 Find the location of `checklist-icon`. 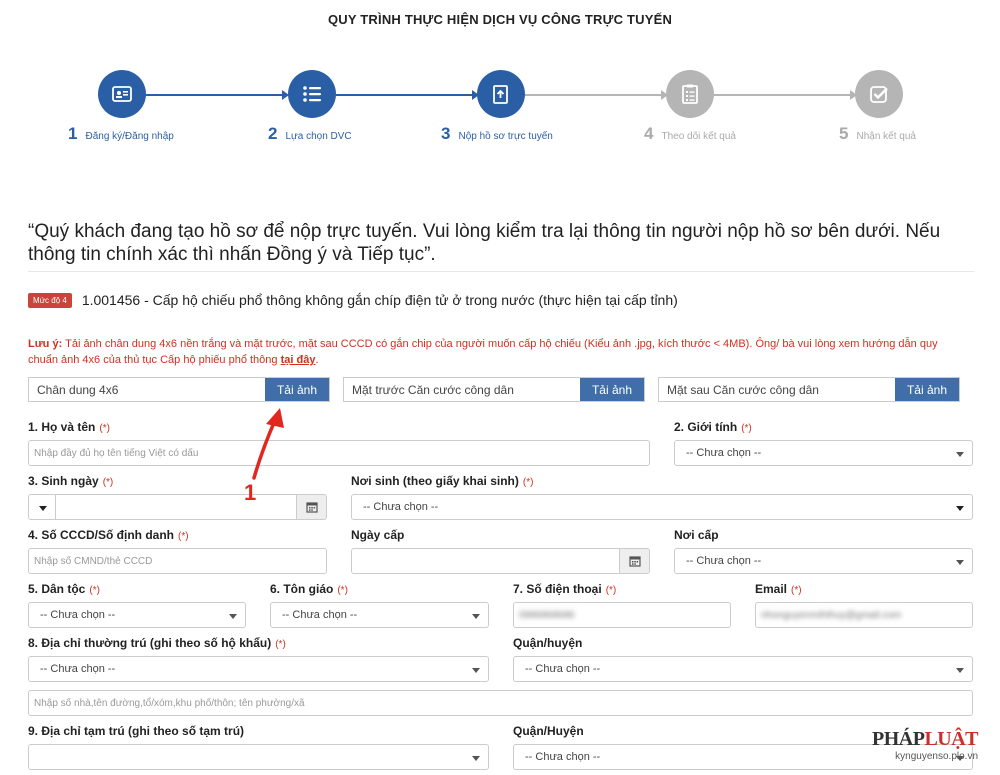

checklist-icon is located at coordinates (690, 94).